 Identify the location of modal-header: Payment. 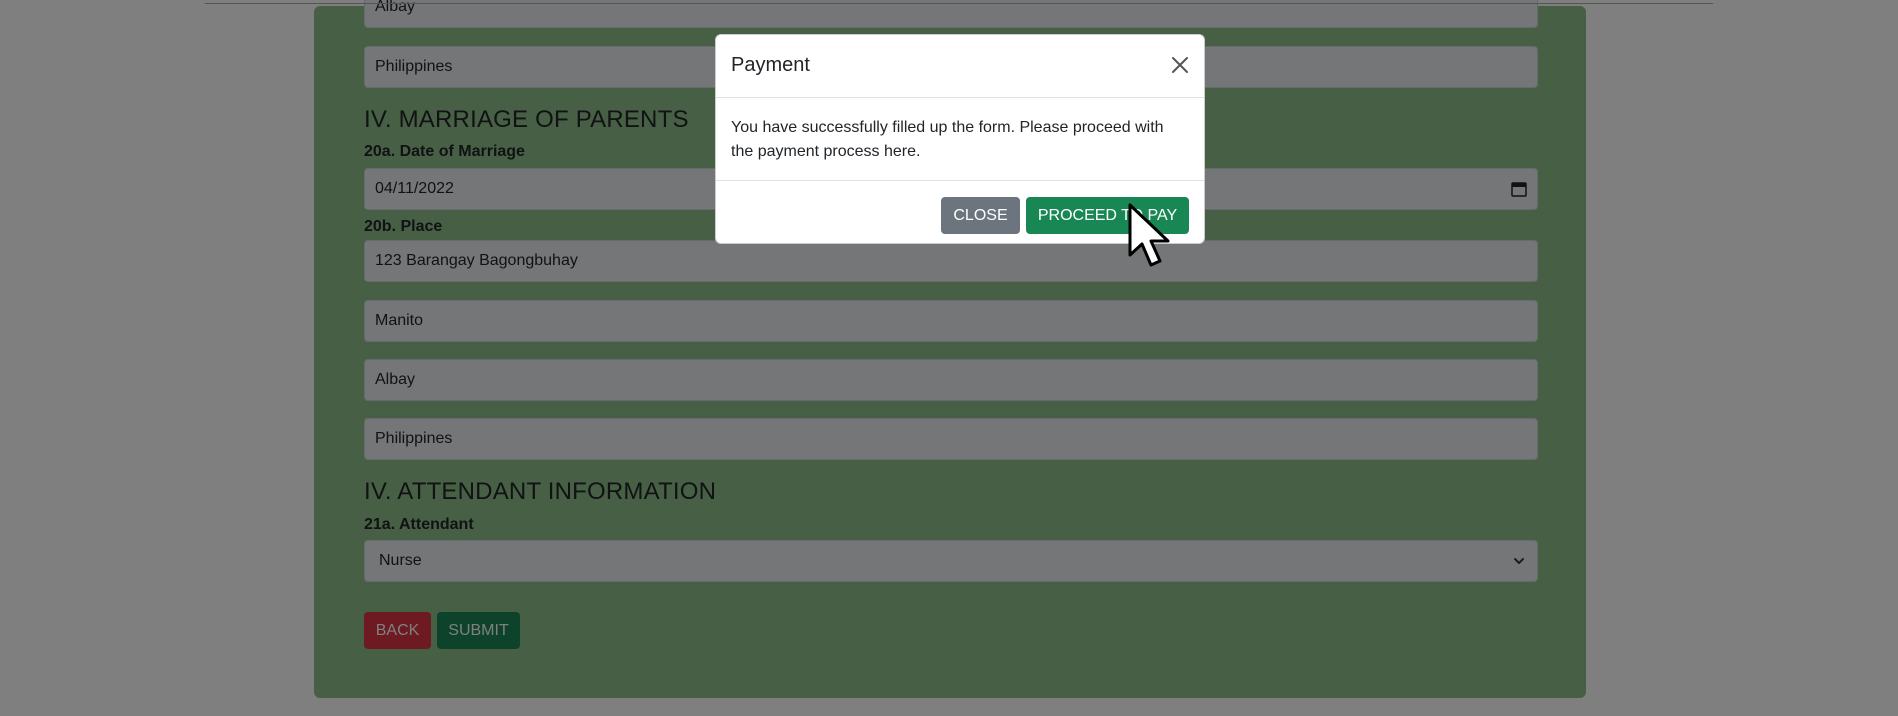
(960, 66).